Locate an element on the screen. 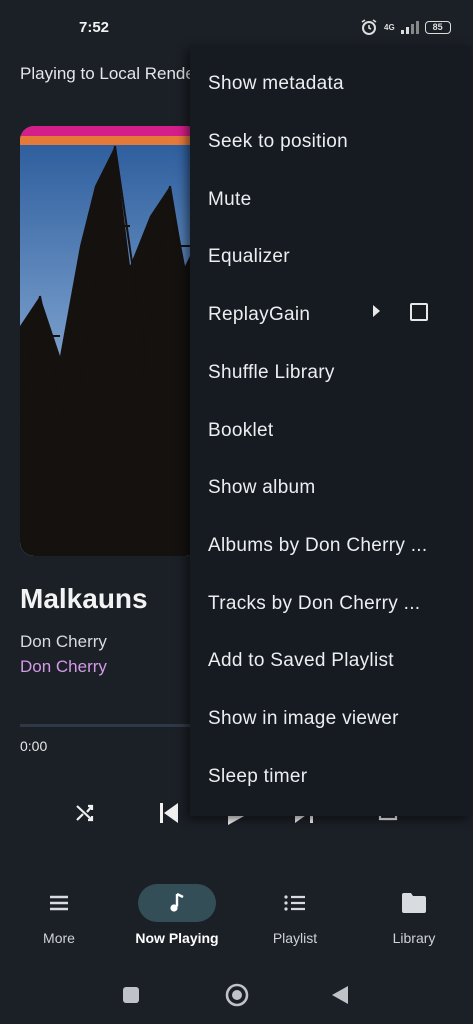 This screenshot has height=1024, width=473. menu-item-label: Seek to position is located at coordinates (278, 141).